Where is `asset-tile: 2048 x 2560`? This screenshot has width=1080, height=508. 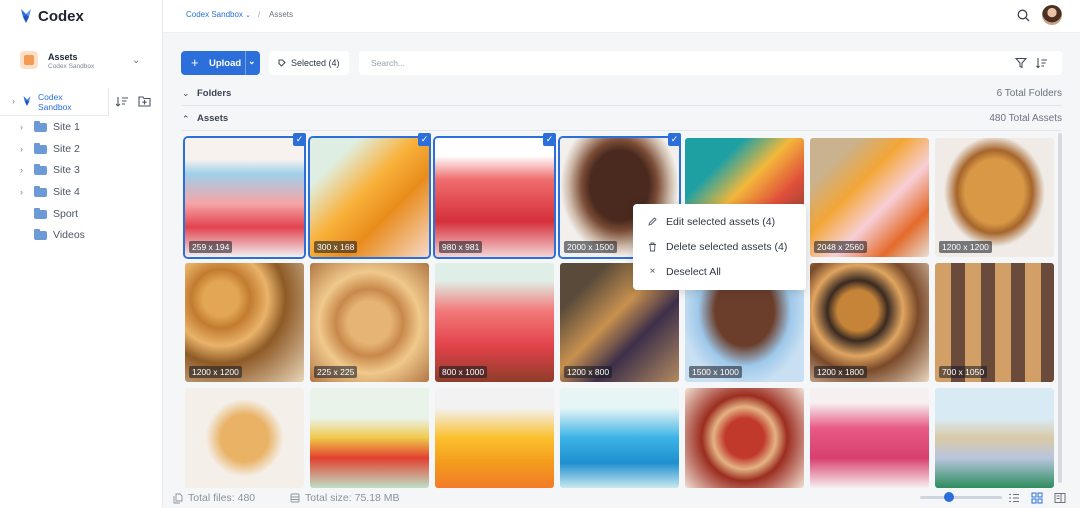
asset-tile: 2048 x 2560 is located at coordinates (869, 197).